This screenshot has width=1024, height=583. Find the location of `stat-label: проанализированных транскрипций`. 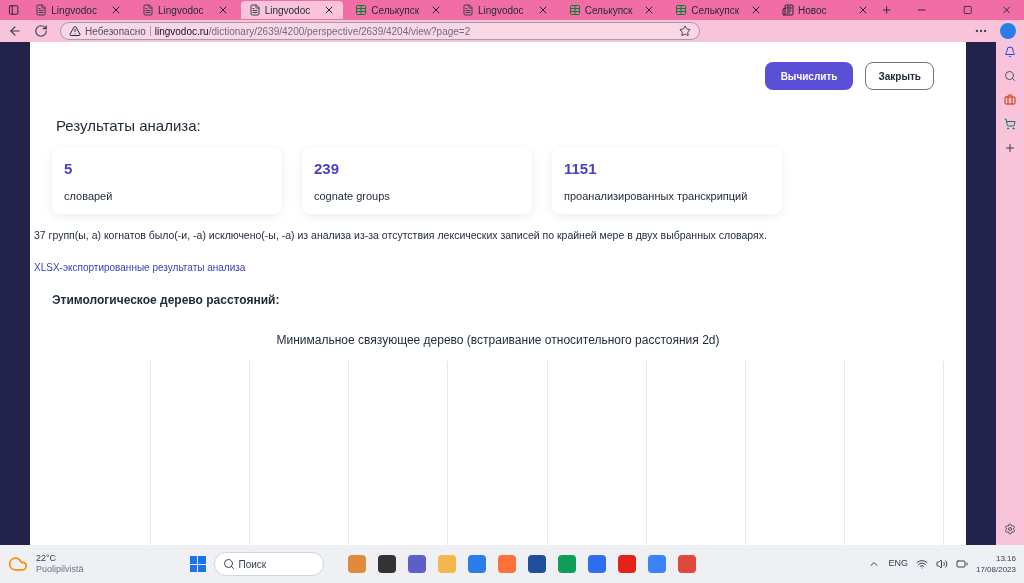

stat-label: проанализированных транскрипций is located at coordinates (656, 196).